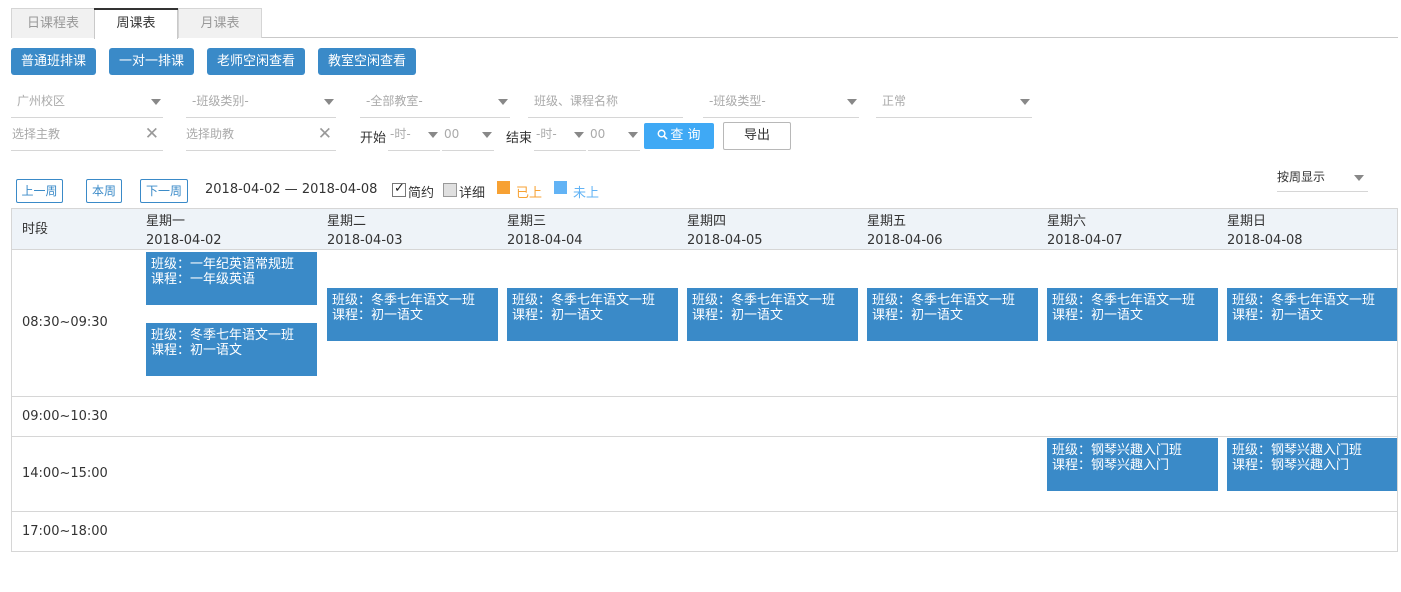 The width and height of the screenshot is (1401, 592). What do you see at coordinates (203, 279) in the screenshot?
I see `event-course: 课程：一年级英语` at bounding box center [203, 279].